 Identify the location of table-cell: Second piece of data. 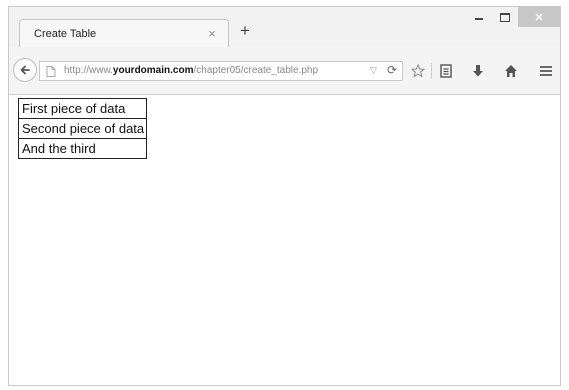
(82, 128).